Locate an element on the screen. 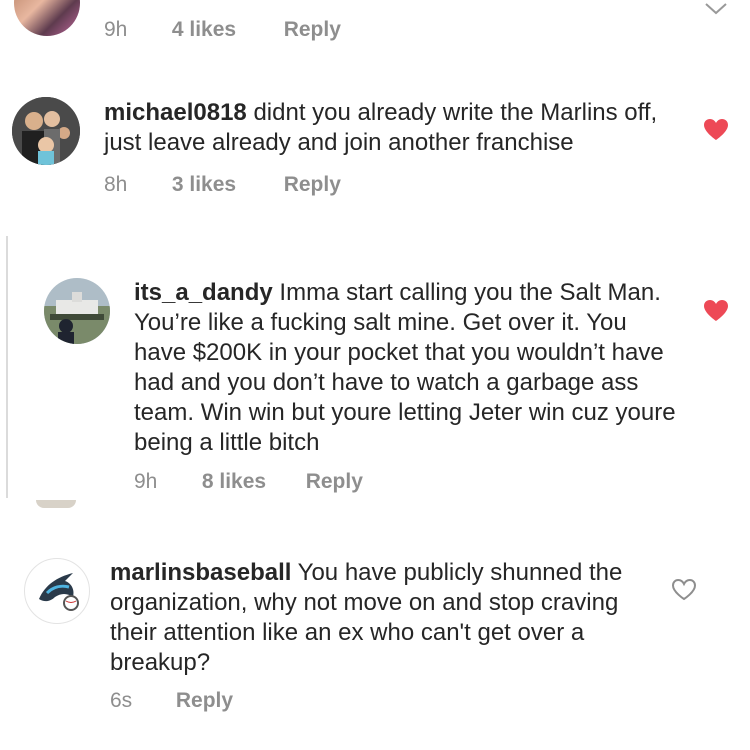  comment-username: marlinsbaseball is located at coordinates (200, 572).